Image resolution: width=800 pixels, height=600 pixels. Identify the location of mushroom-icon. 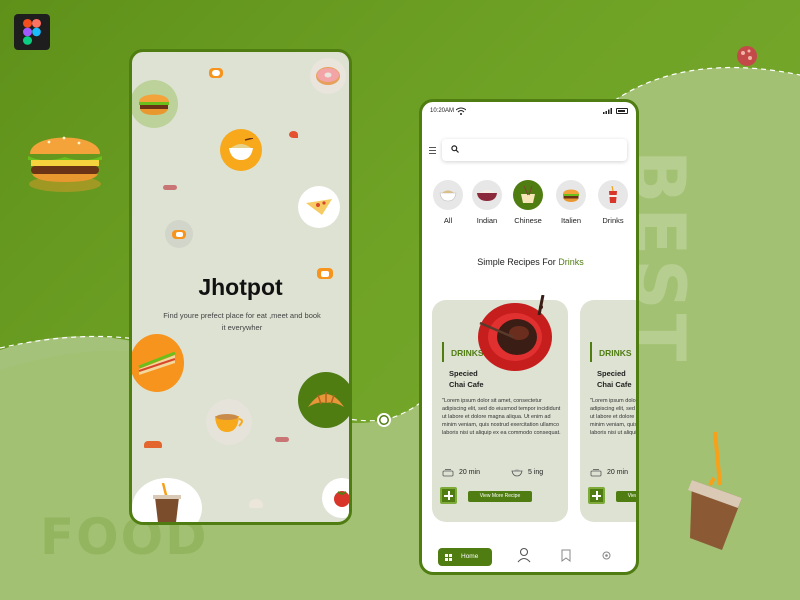
(256, 503).